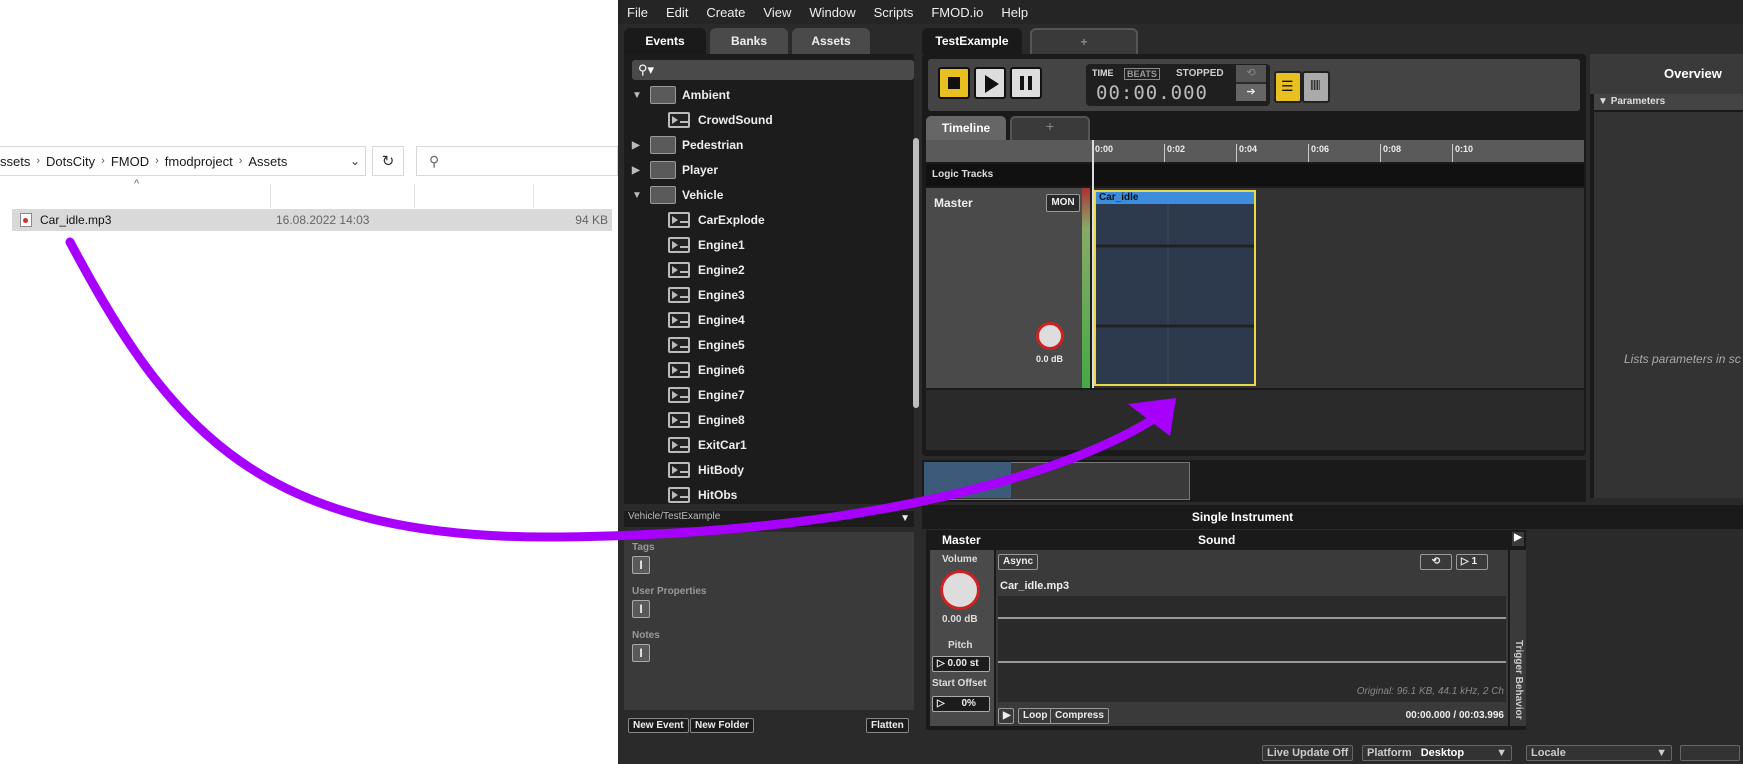  Describe the element at coordinates (1006, 716) in the screenshot. I see `preview-play-button: ▶` at that location.